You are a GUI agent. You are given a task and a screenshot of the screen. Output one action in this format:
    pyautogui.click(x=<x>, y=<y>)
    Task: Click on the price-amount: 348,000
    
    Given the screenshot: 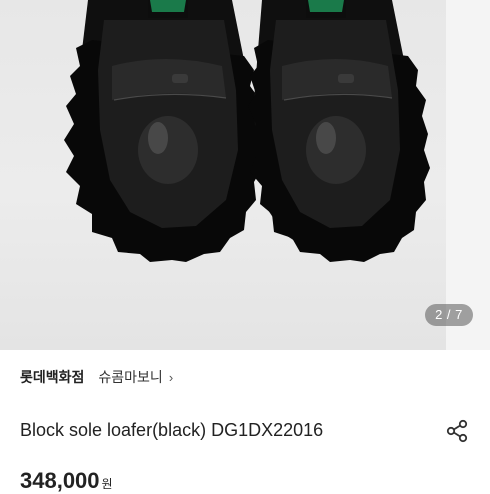 What is the action you would take?
    pyautogui.click(x=60, y=480)
    